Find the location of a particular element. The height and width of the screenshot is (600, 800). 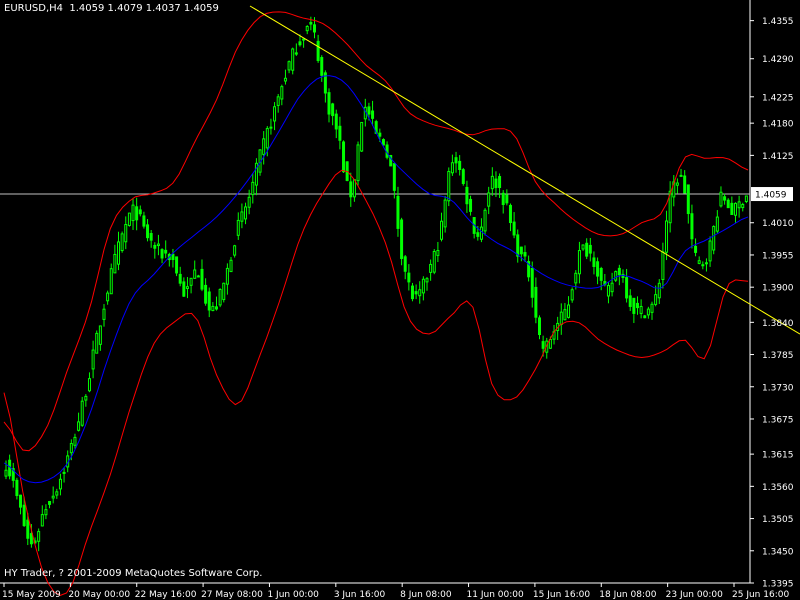

x-tick-label: 15 Jun 16:00 is located at coordinates (561, 595).